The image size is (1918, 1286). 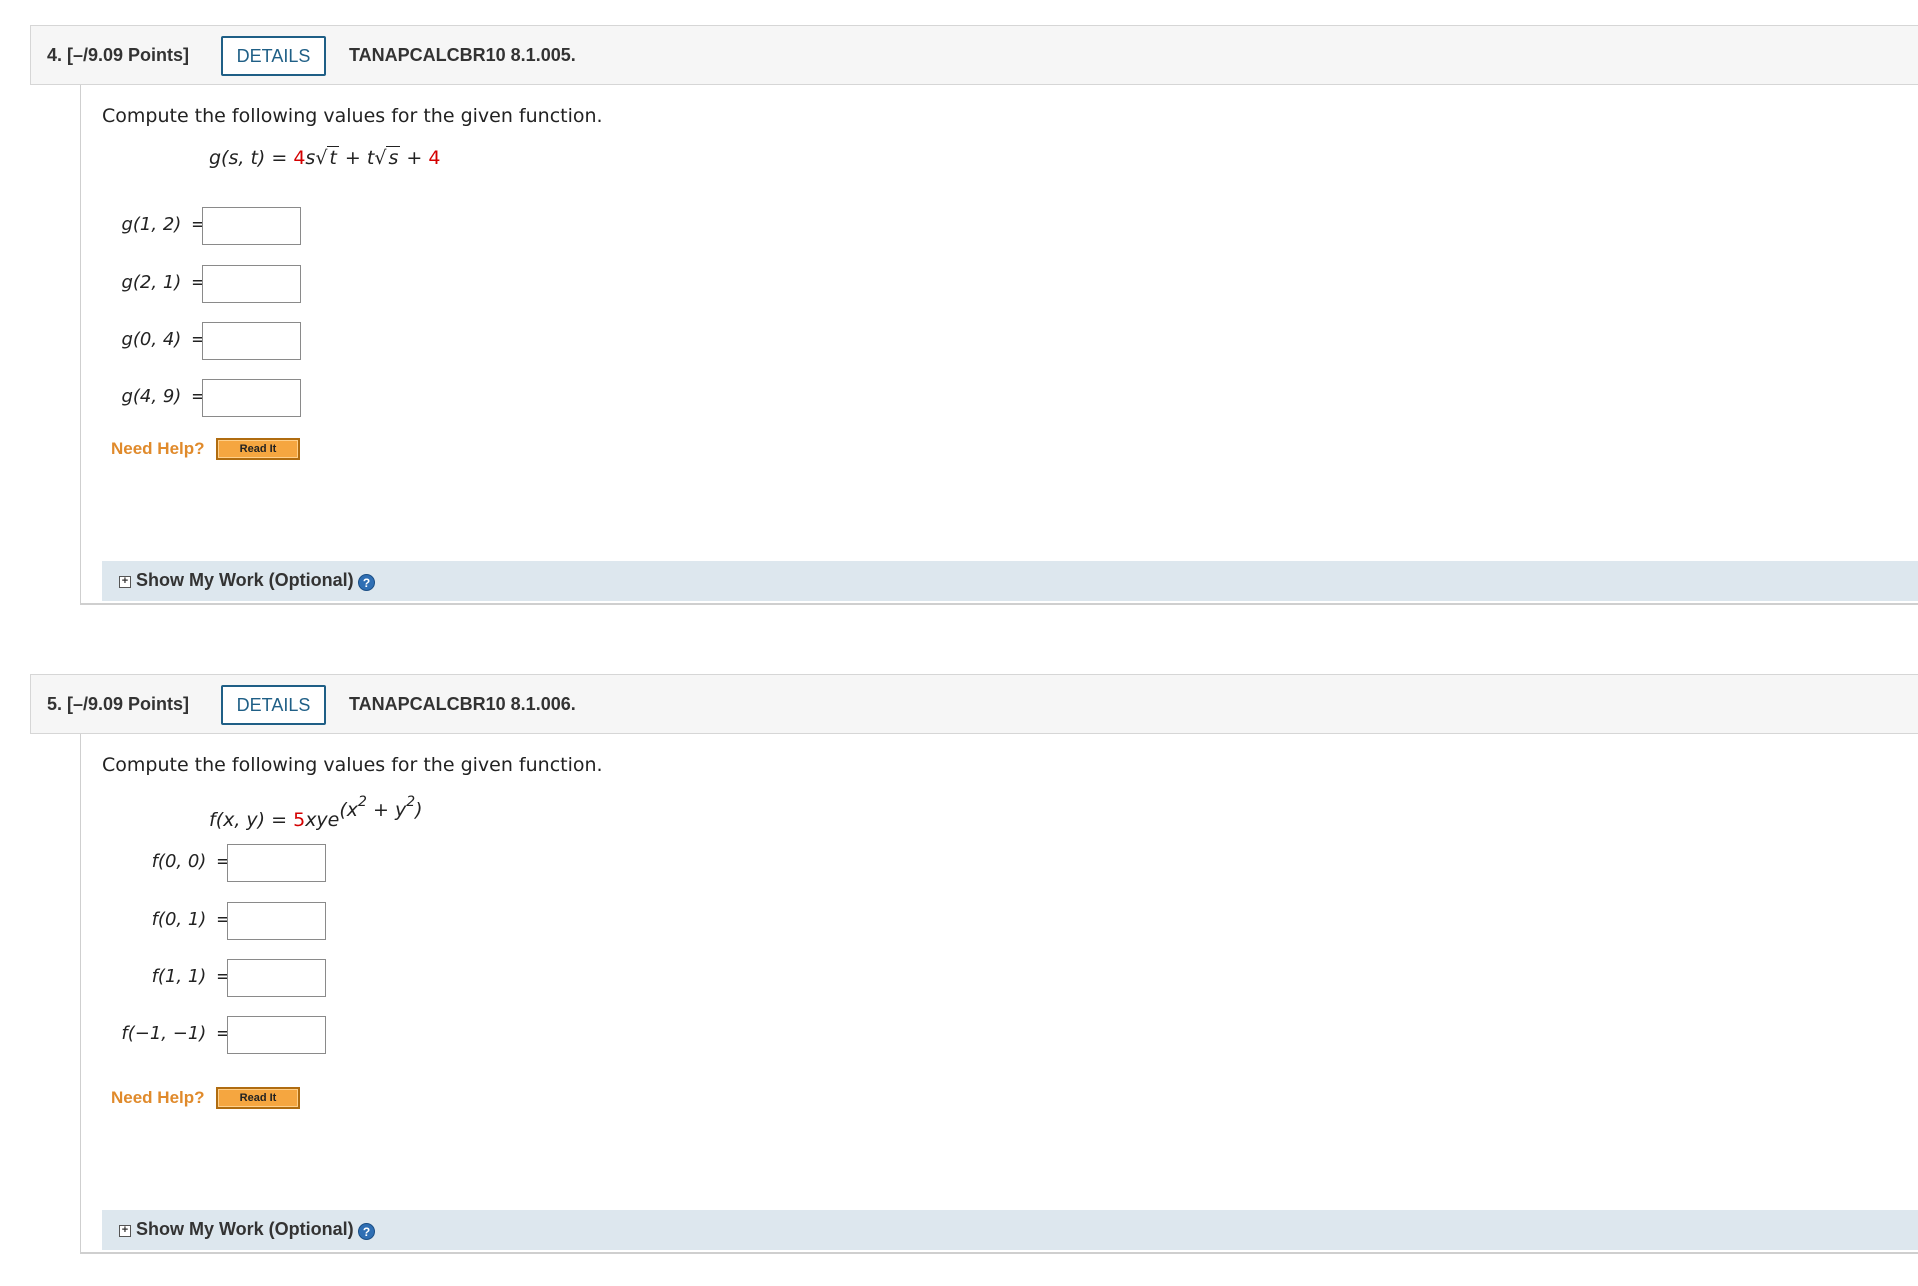 What do you see at coordinates (251, 820) in the screenshot?
I see `formula-lhs: f(x, y) =` at bounding box center [251, 820].